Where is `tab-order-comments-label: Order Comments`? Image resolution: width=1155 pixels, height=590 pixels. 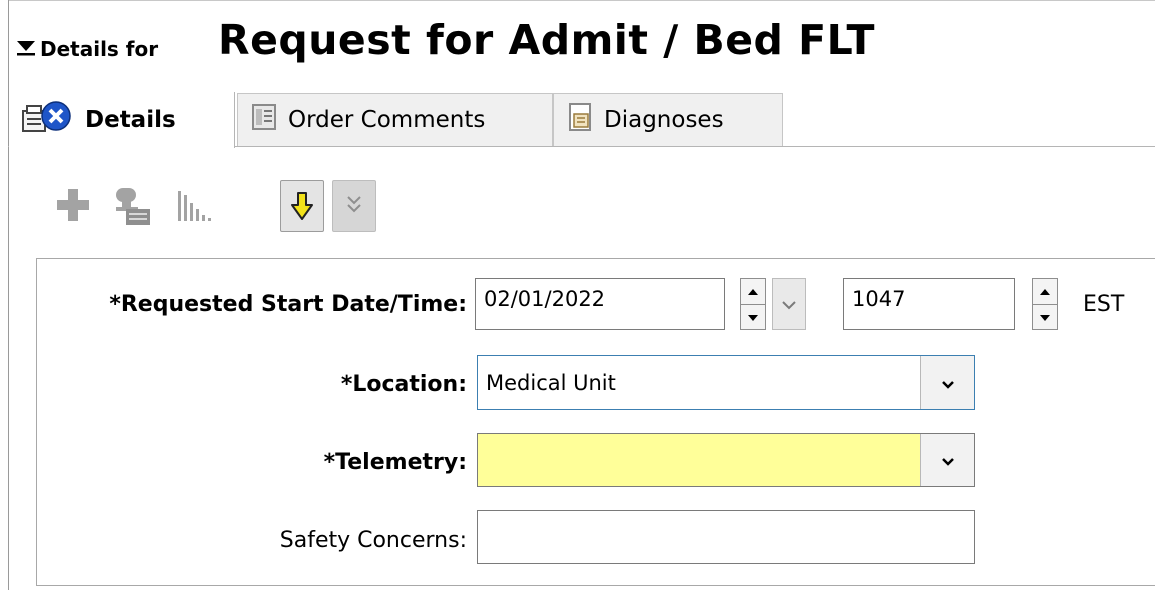
tab-order-comments-label: Order Comments is located at coordinates (387, 120).